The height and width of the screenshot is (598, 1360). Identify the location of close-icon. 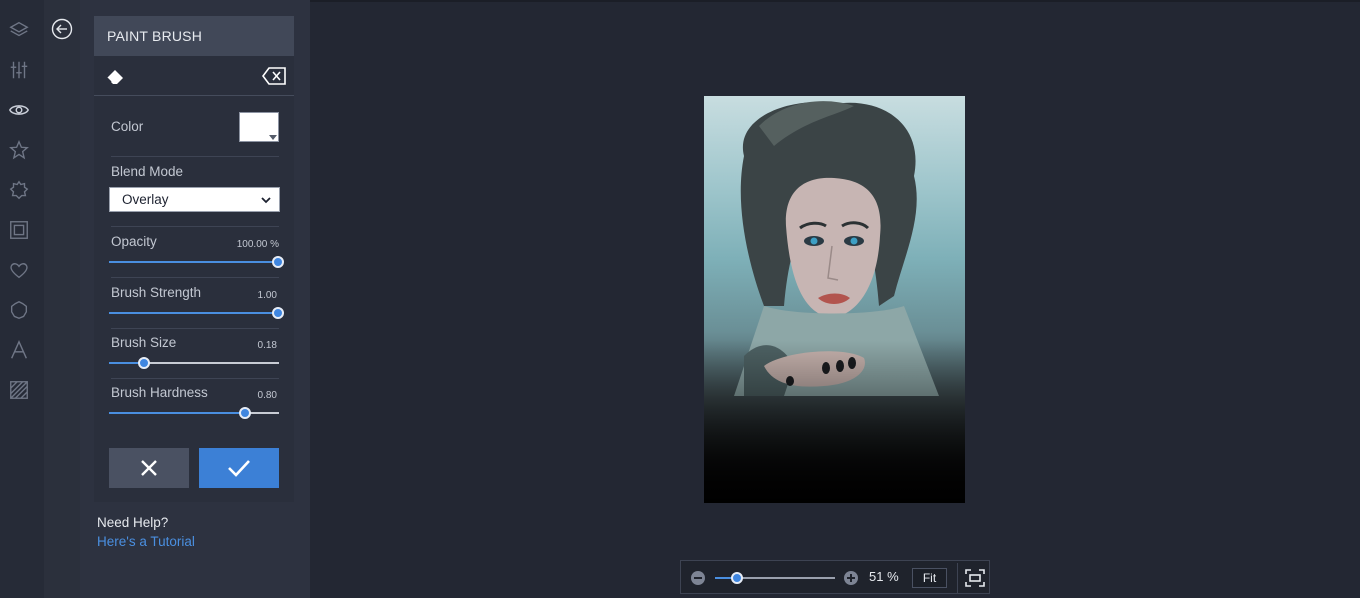
(149, 468).